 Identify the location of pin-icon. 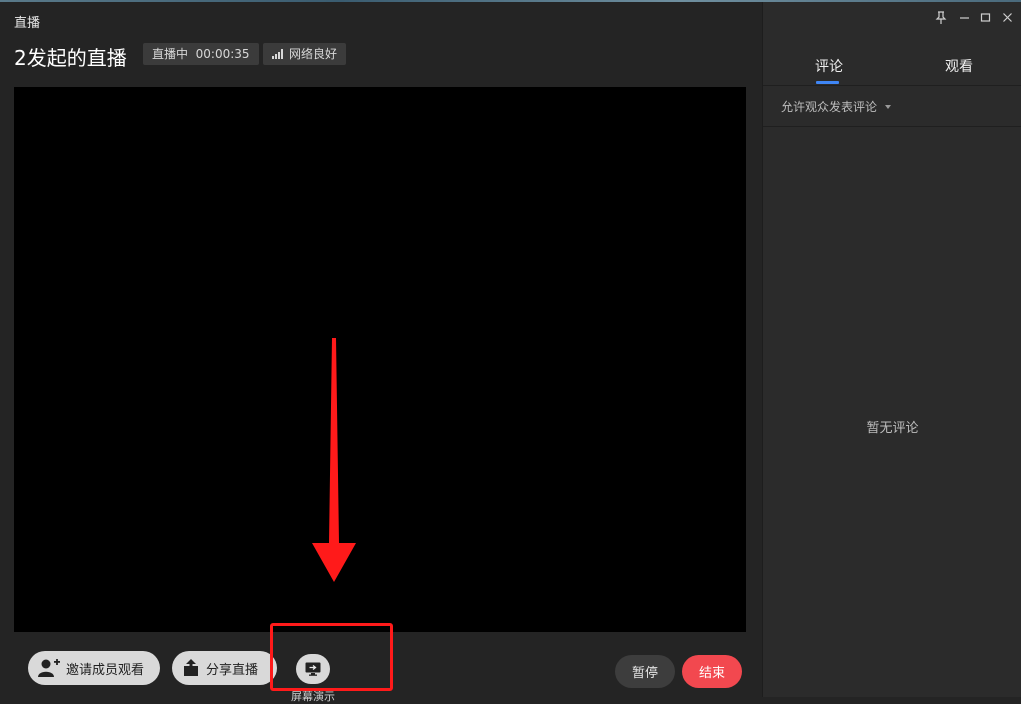
(941, 17).